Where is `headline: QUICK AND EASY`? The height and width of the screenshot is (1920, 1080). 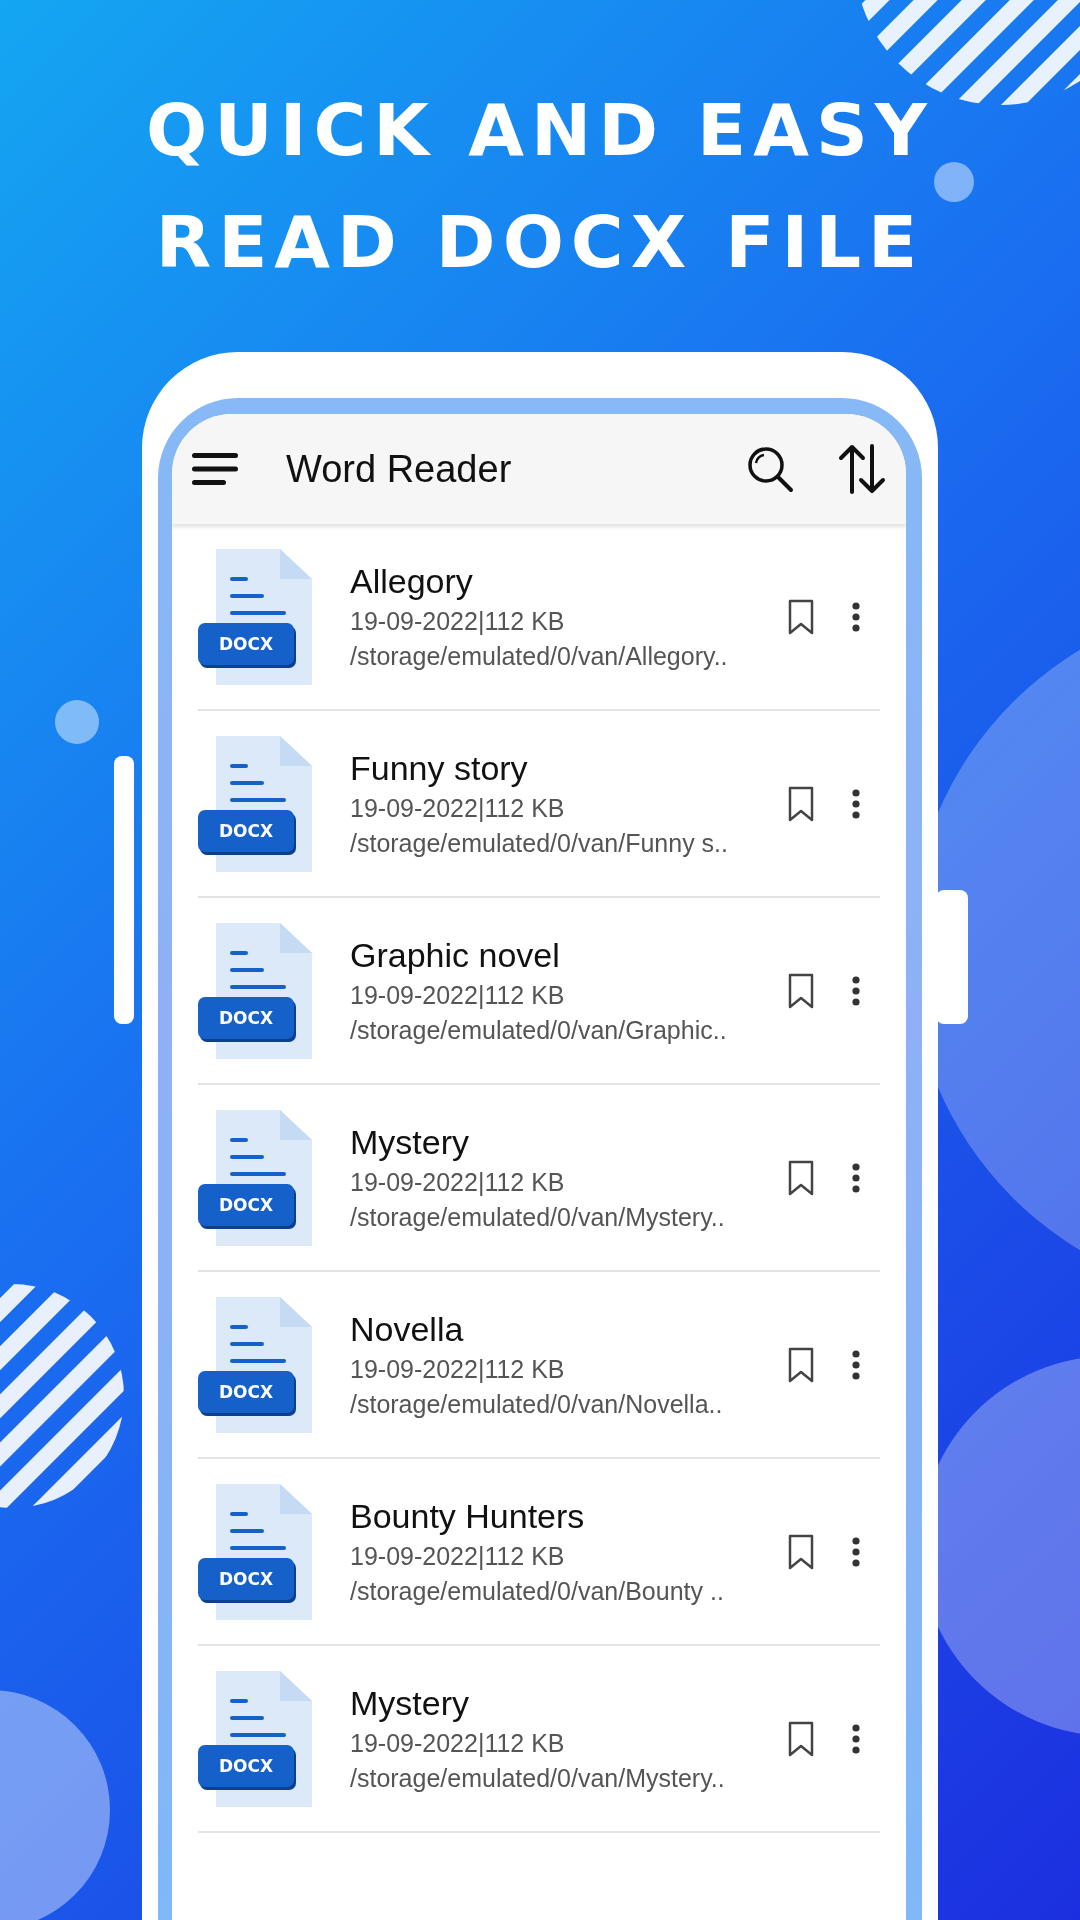
headline: QUICK AND EASY is located at coordinates (540, 130).